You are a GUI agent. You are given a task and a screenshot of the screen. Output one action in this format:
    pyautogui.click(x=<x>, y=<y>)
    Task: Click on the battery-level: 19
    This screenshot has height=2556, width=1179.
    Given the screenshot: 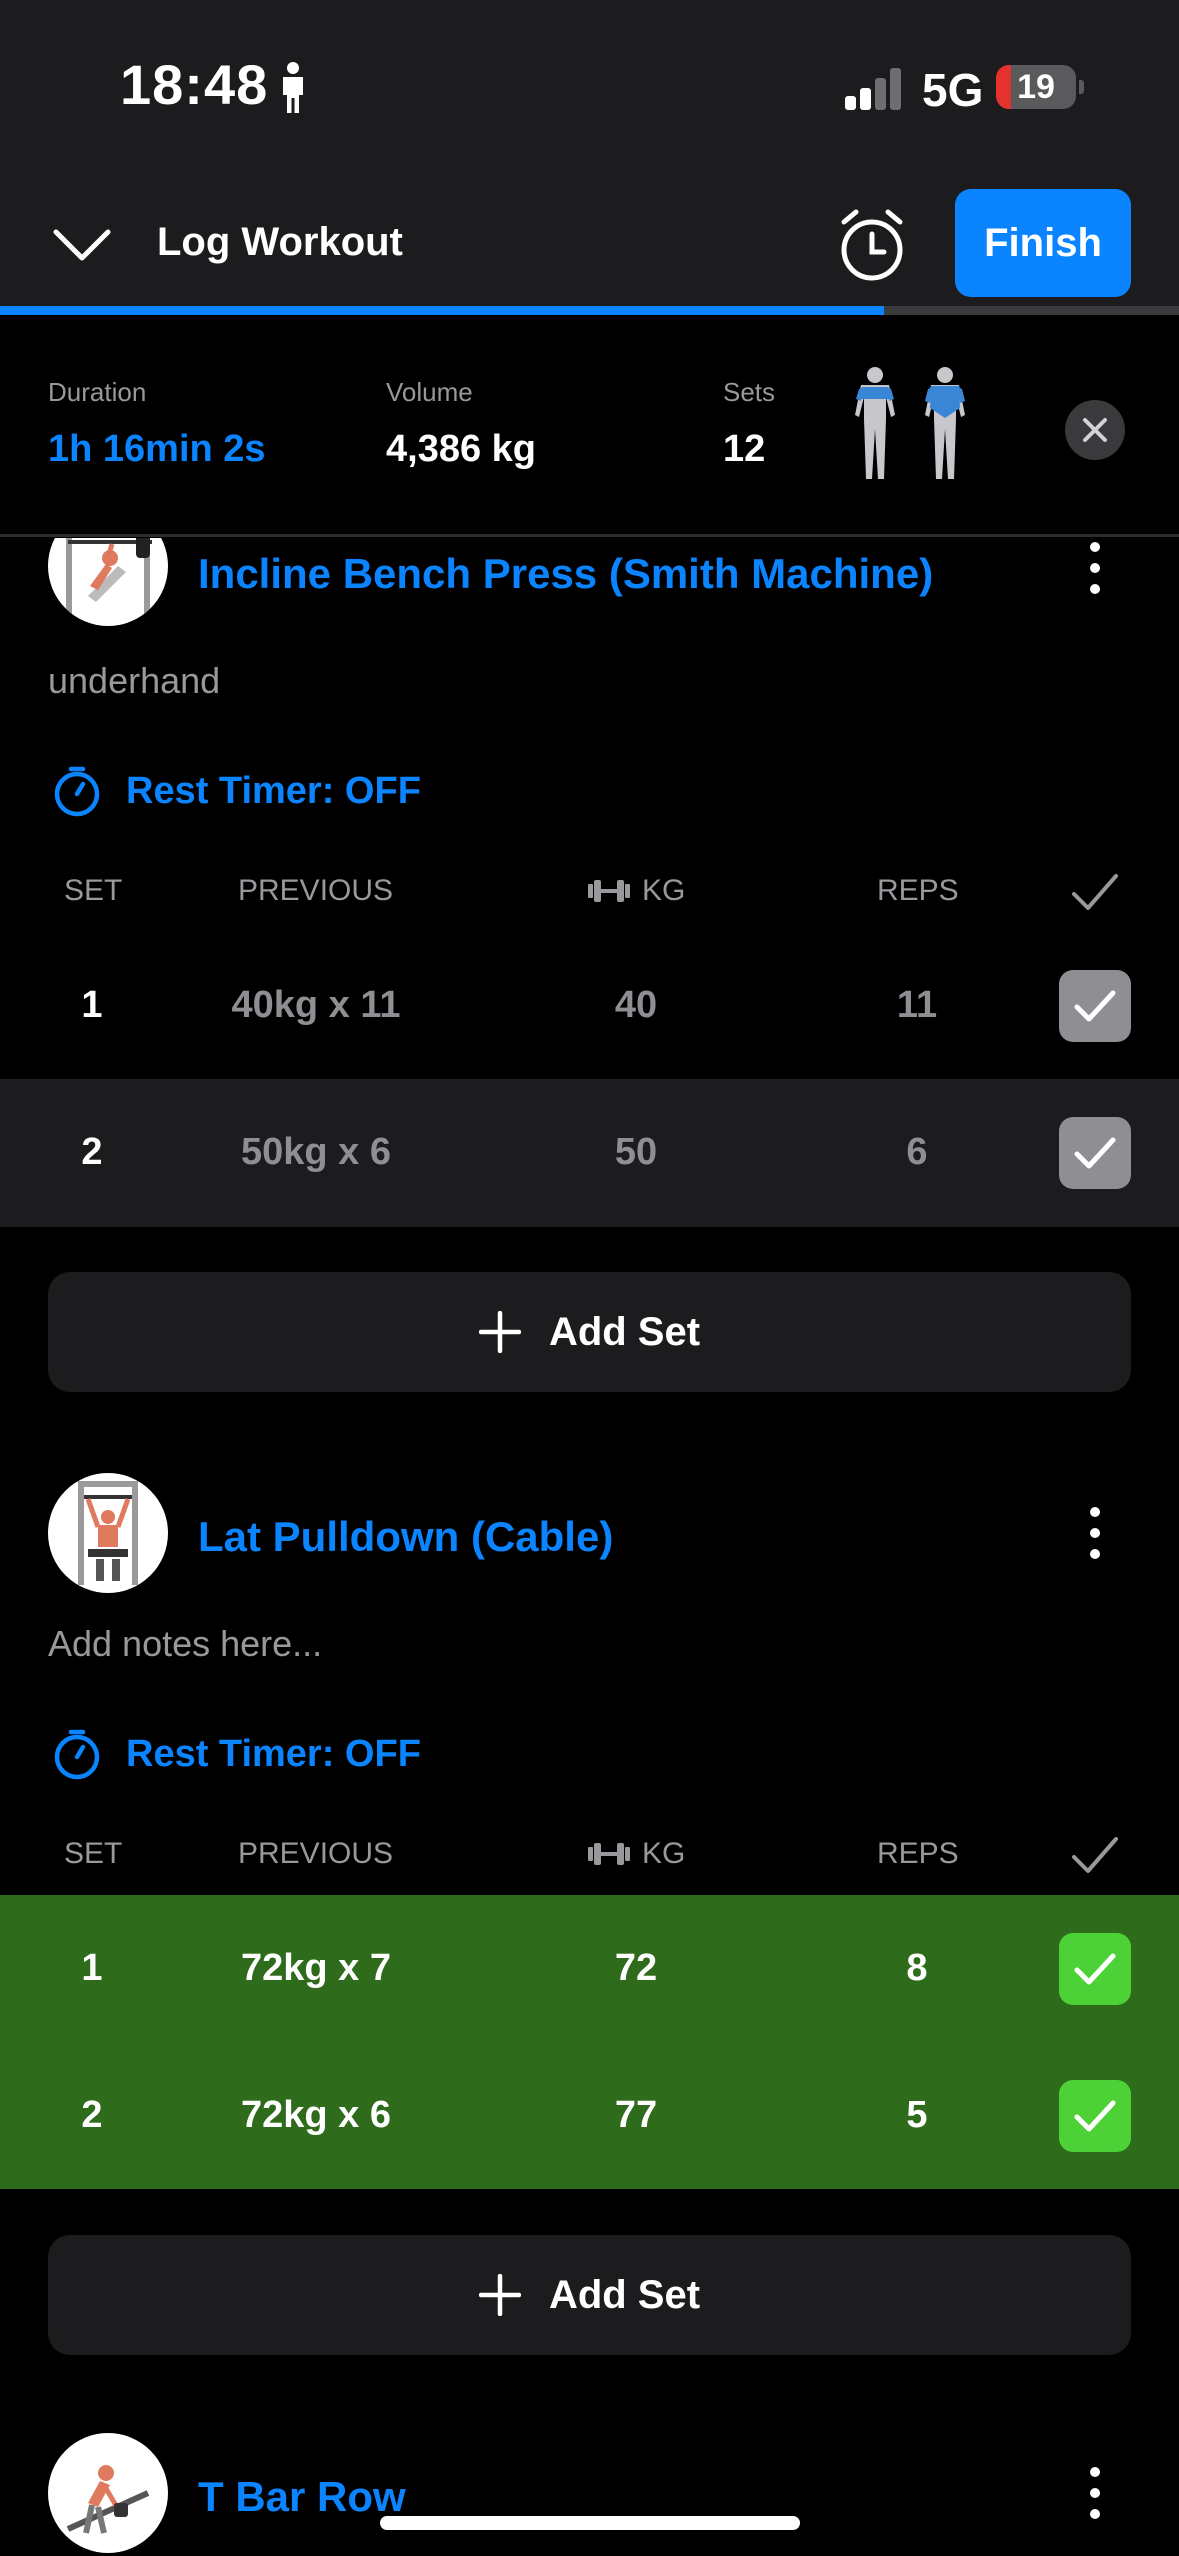 What is the action you would take?
    pyautogui.click(x=1036, y=87)
    